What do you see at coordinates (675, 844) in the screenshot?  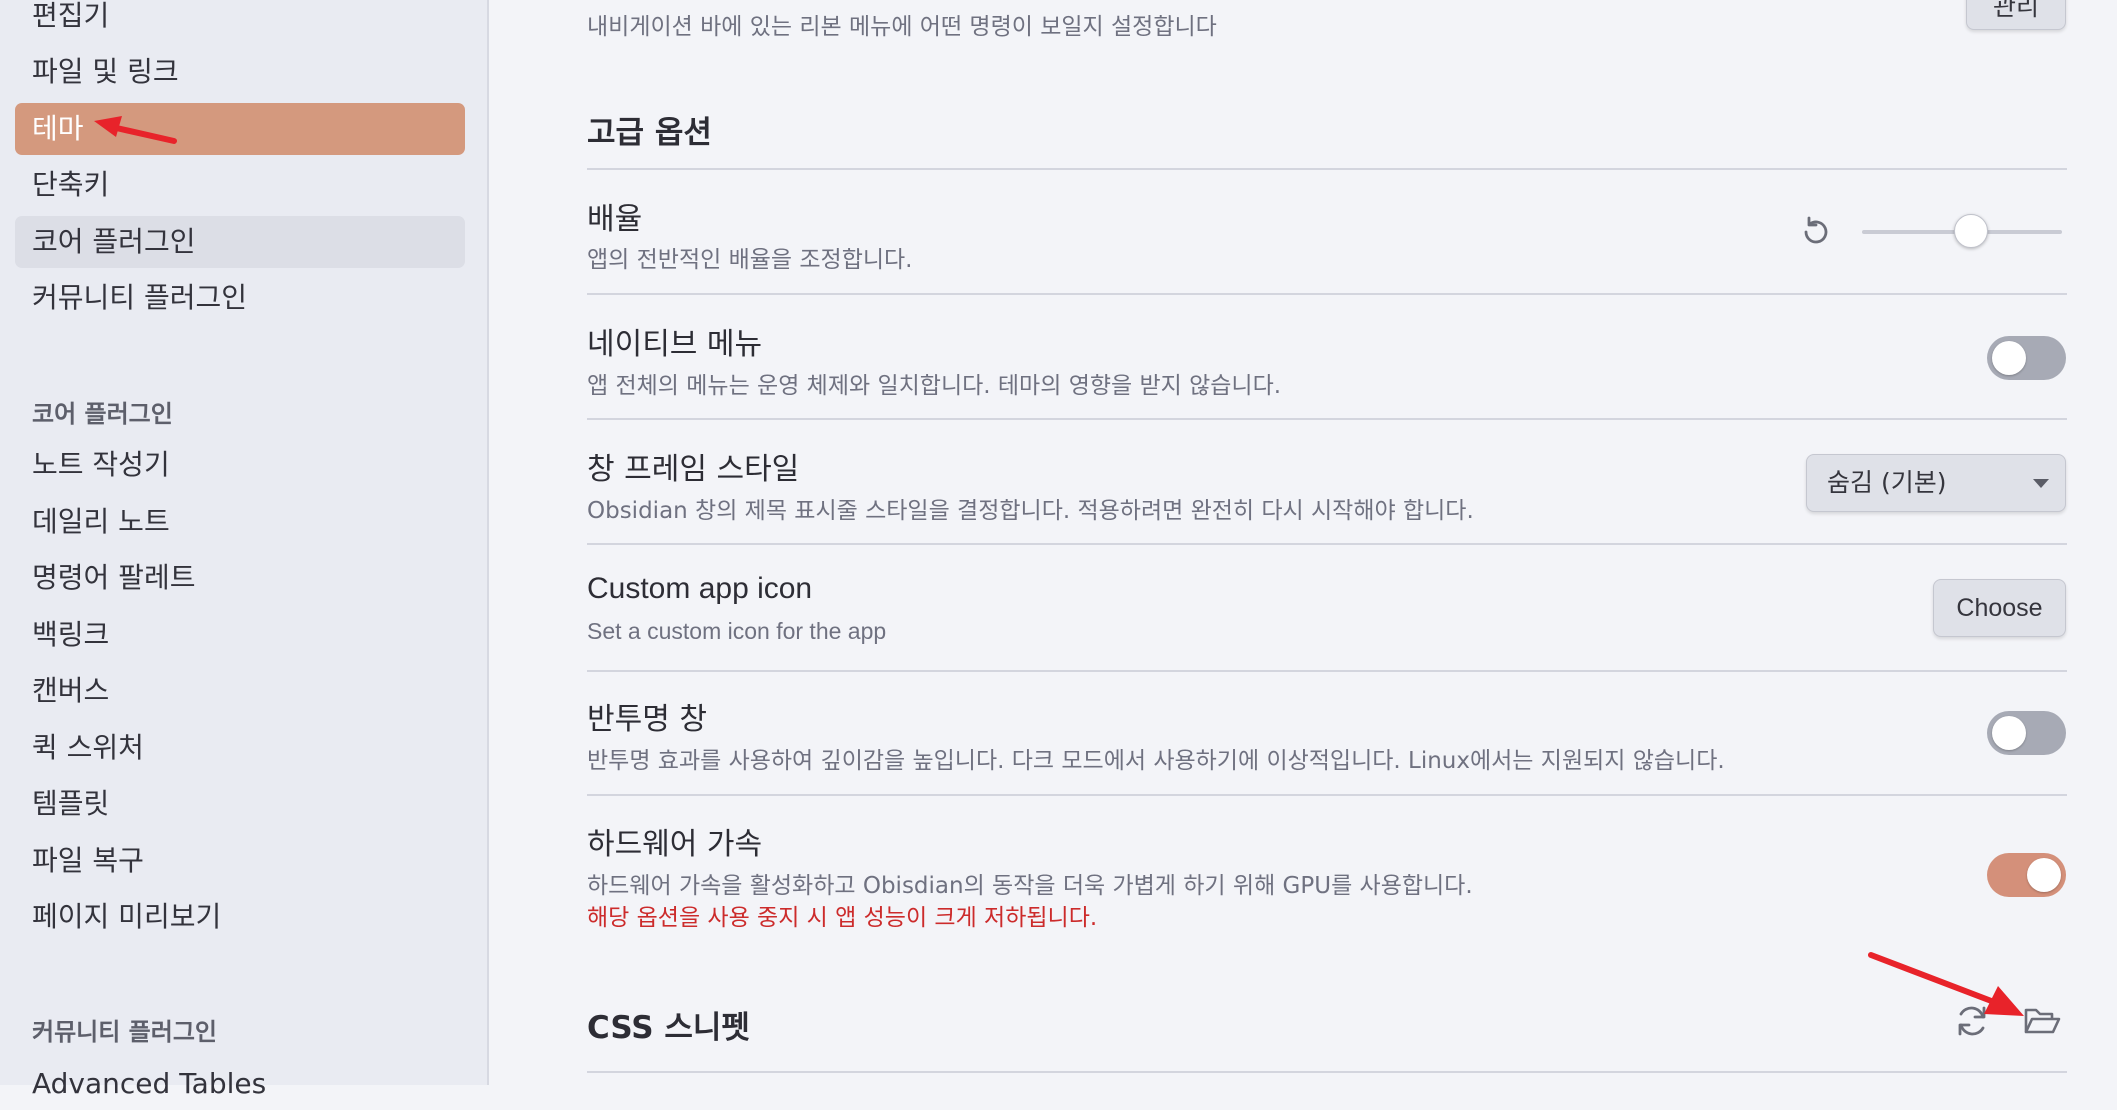 I see `hw-accel-setting-name: 하드웨어 가속` at bounding box center [675, 844].